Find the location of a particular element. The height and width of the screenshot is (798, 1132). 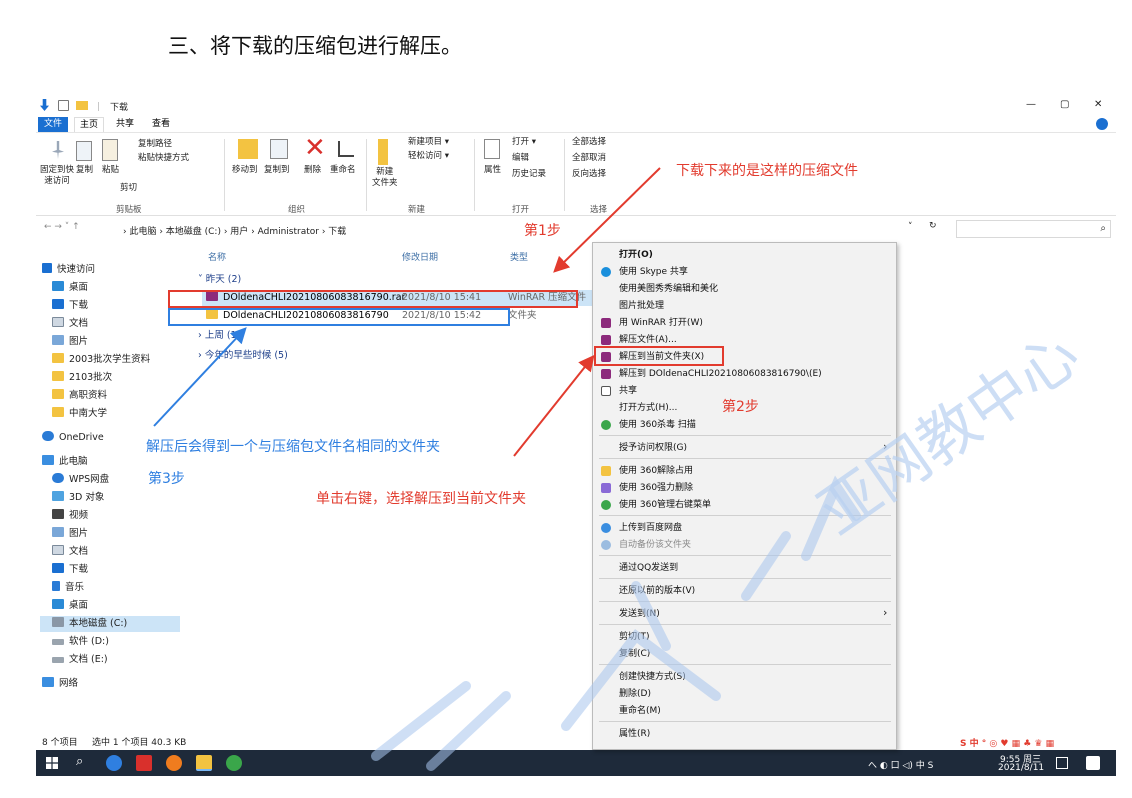

document-heading: 三、将下载的压缩包进行解压。 is located at coordinates (315, 46).